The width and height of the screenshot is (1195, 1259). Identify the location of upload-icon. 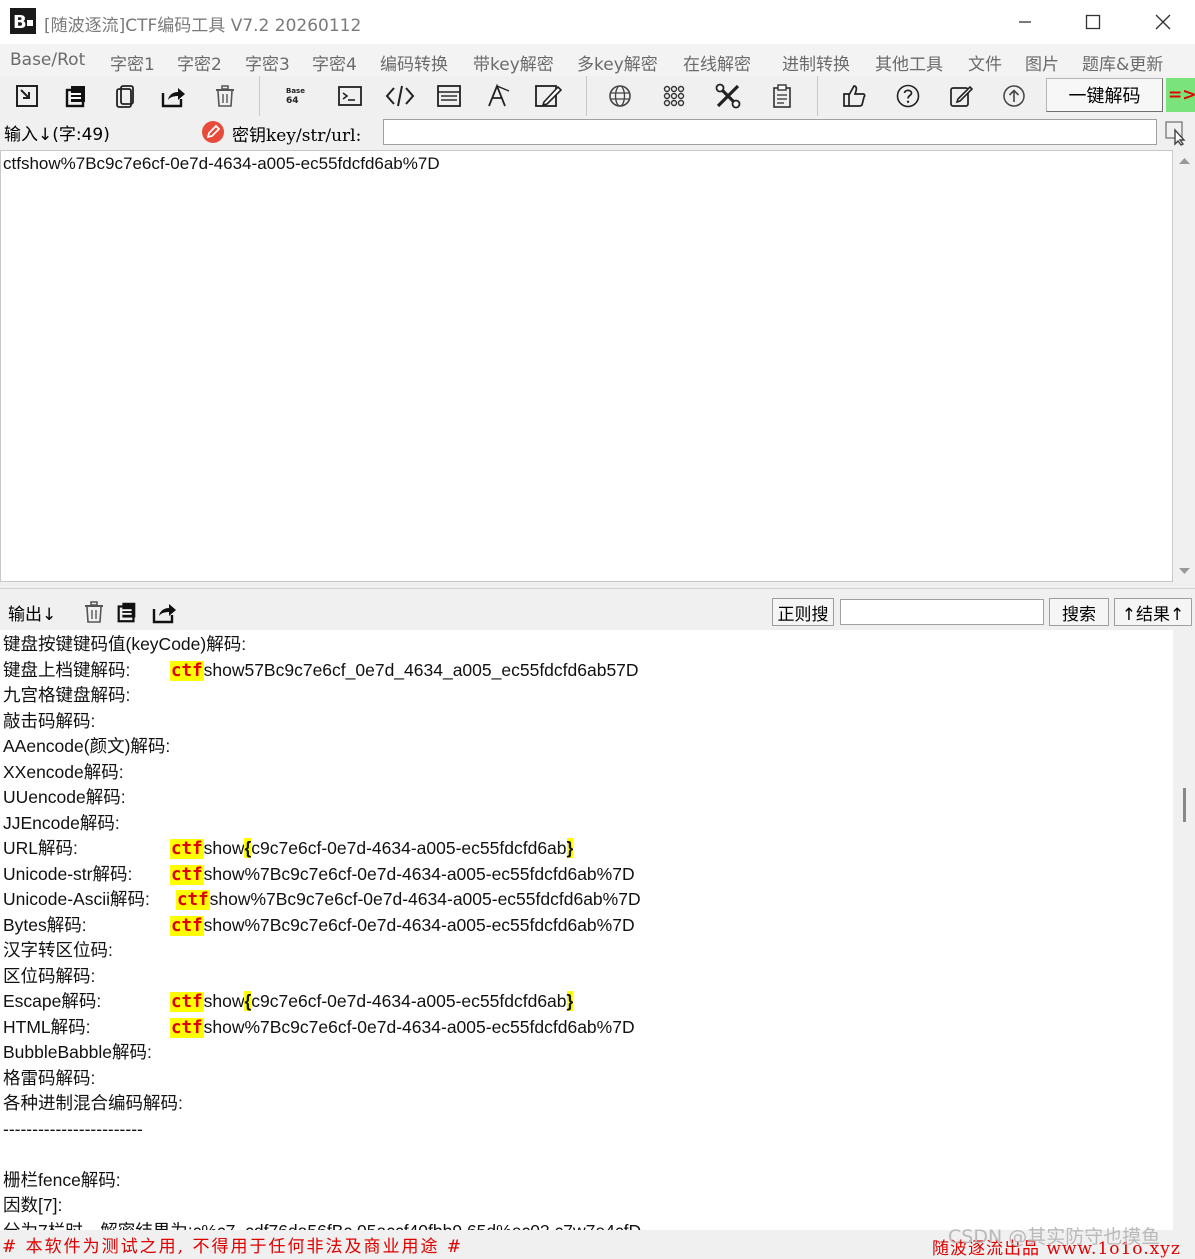
(1014, 96).